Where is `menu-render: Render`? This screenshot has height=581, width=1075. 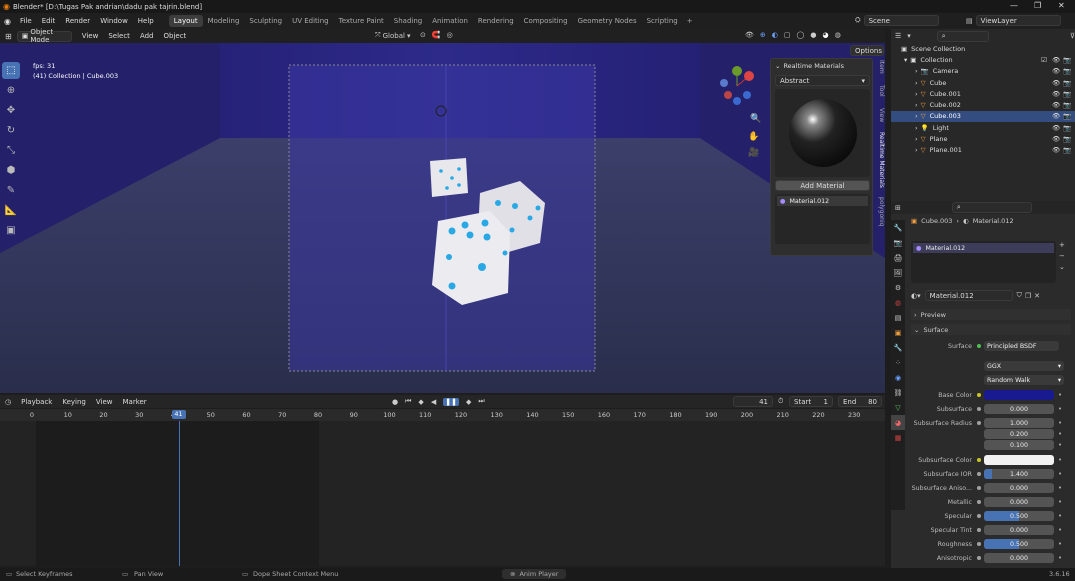 menu-render: Render is located at coordinates (77, 21).